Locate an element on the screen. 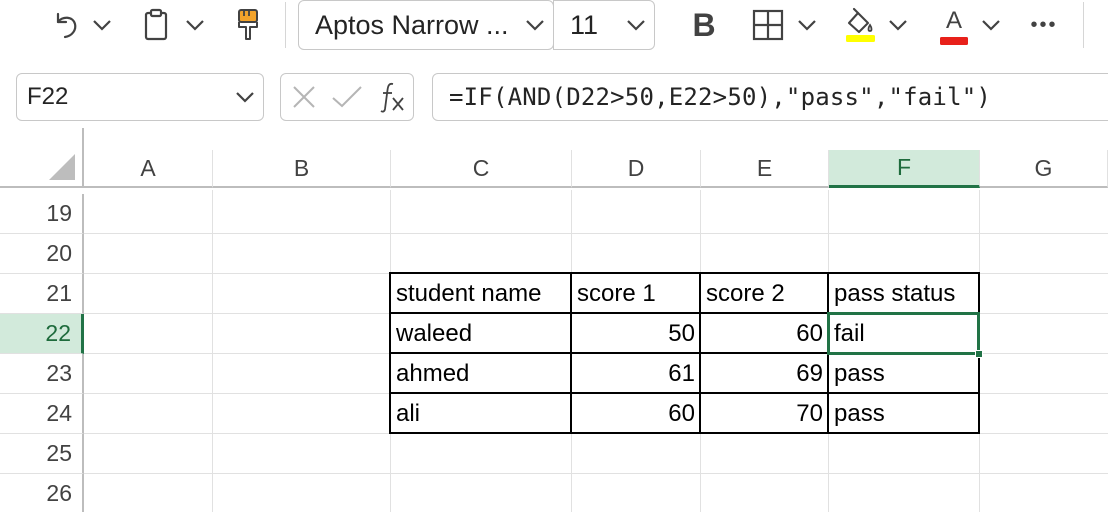 Image resolution: width=1108 pixels, height=512 pixels. insert-function-button is located at coordinates (393, 99).